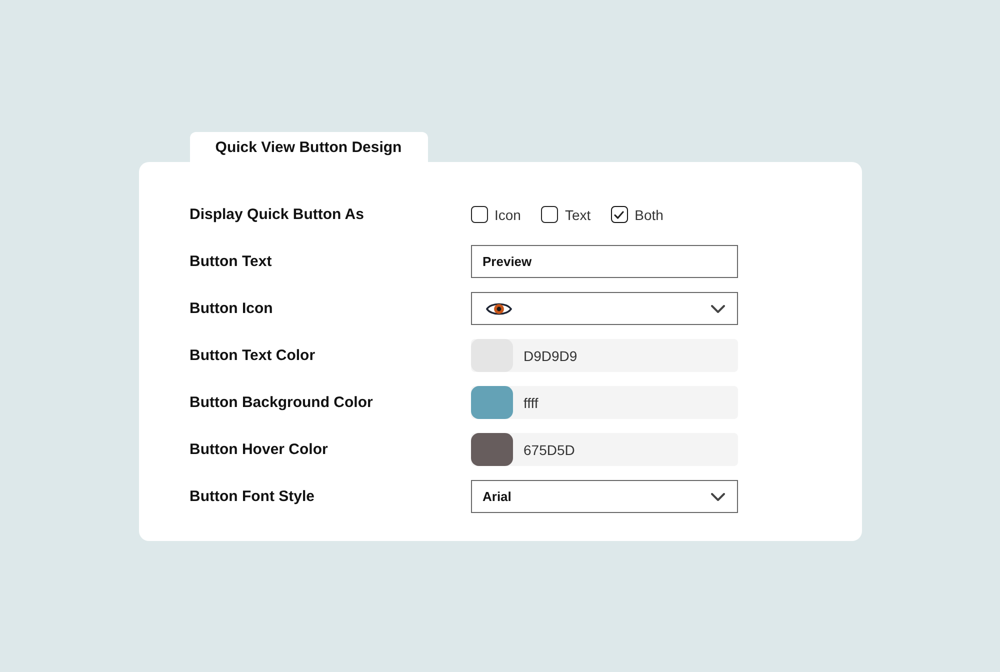  Describe the element at coordinates (231, 261) in the screenshot. I see `setting-label: Button Text` at that location.